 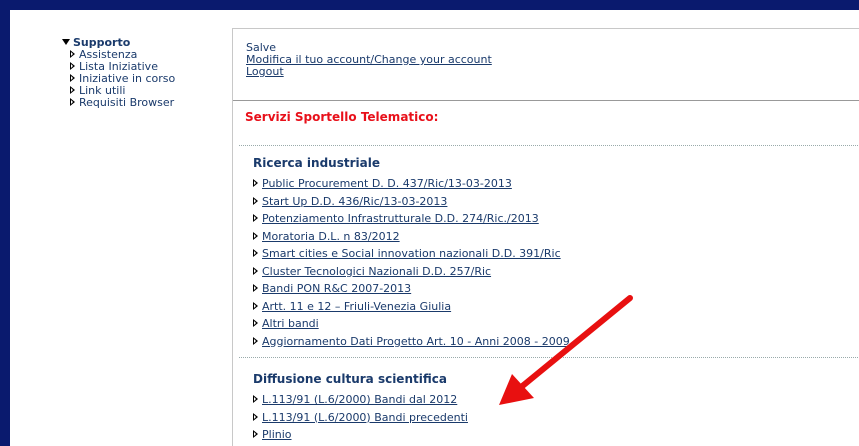 What do you see at coordinates (411, 237) in the screenshot?
I see `list-item: Moratoria D.L. n 83/2012` at bounding box center [411, 237].